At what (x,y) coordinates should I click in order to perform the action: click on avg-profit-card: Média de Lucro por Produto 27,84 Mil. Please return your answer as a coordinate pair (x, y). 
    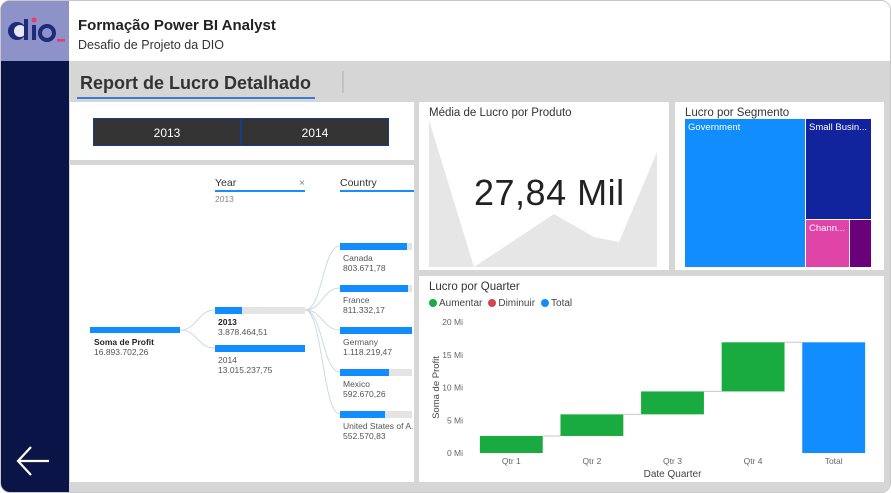
    Looking at the image, I should click on (544, 186).